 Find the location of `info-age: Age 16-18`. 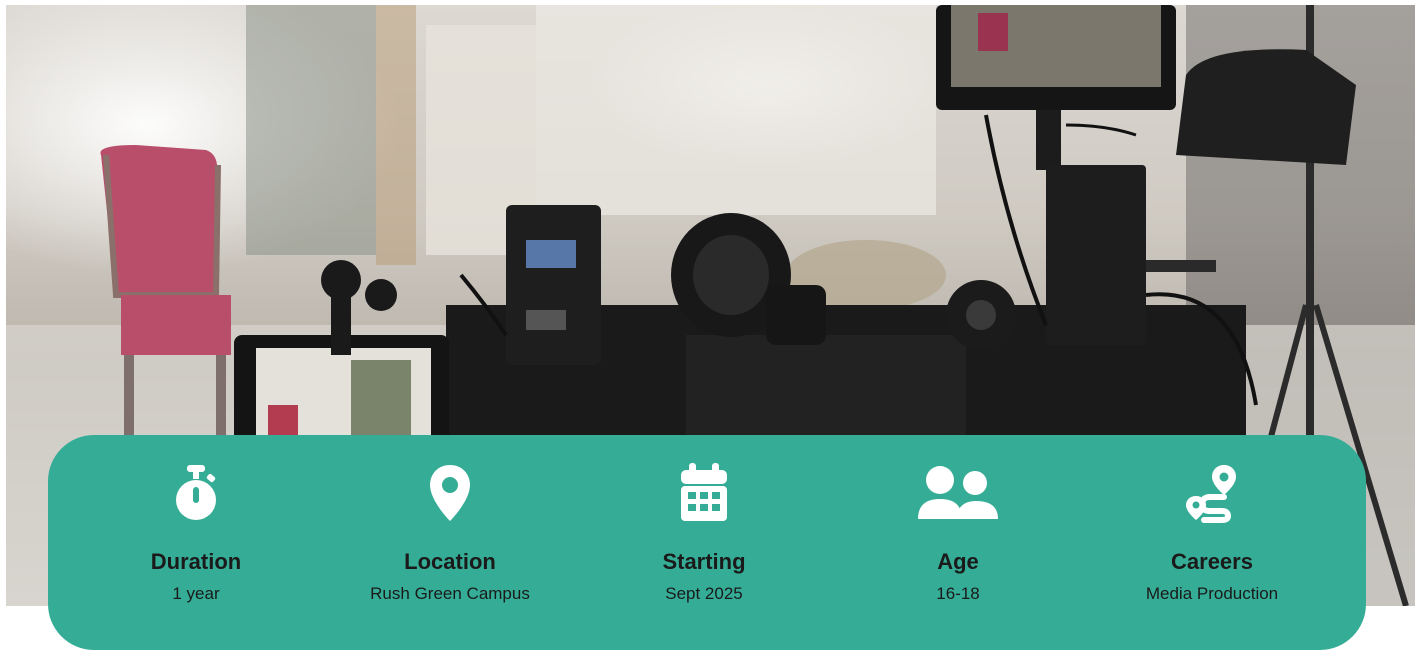

info-age: Age 16-18 is located at coordinates (958, 542).